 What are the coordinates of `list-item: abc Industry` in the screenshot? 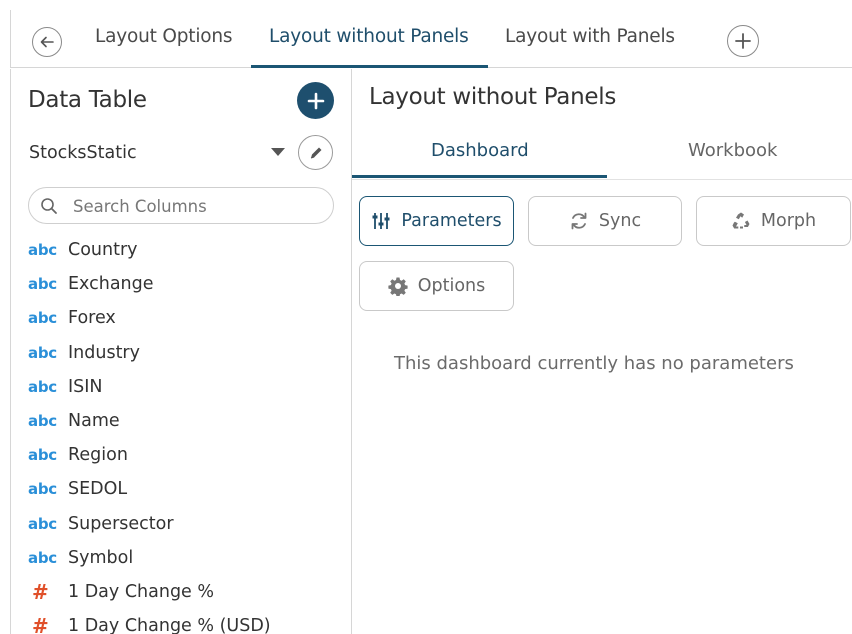 It's located at (188, 353).